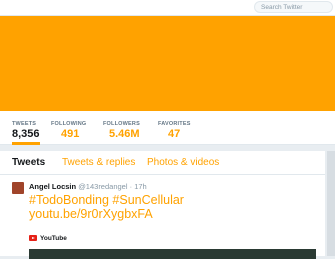 This screenshot has height=259, width=335. What do you see at coordinates (124, 134) in the screenshot?
I see `stat-value: 5.46M` at bounding box center [124, 134].